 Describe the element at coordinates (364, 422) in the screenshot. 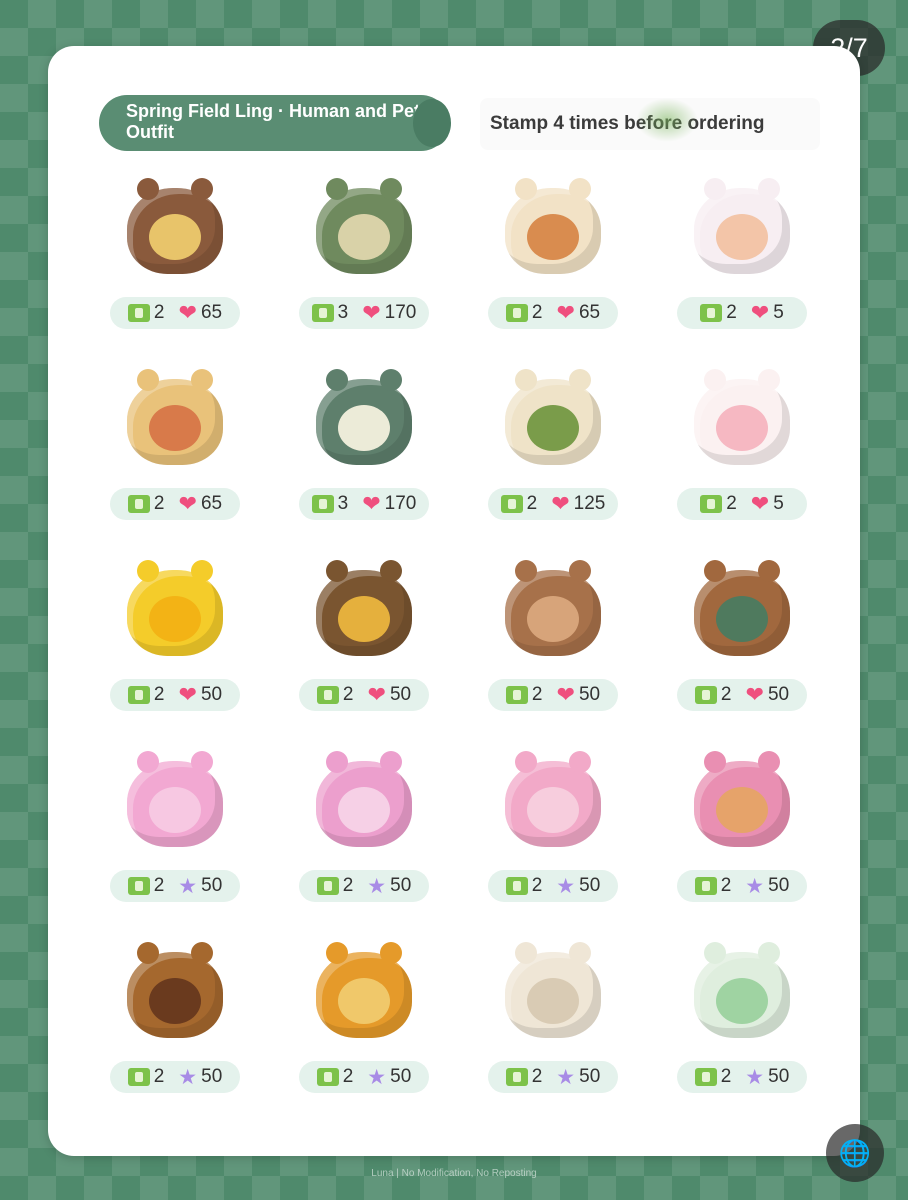

I see `shirt-outfit-icon` at that location.